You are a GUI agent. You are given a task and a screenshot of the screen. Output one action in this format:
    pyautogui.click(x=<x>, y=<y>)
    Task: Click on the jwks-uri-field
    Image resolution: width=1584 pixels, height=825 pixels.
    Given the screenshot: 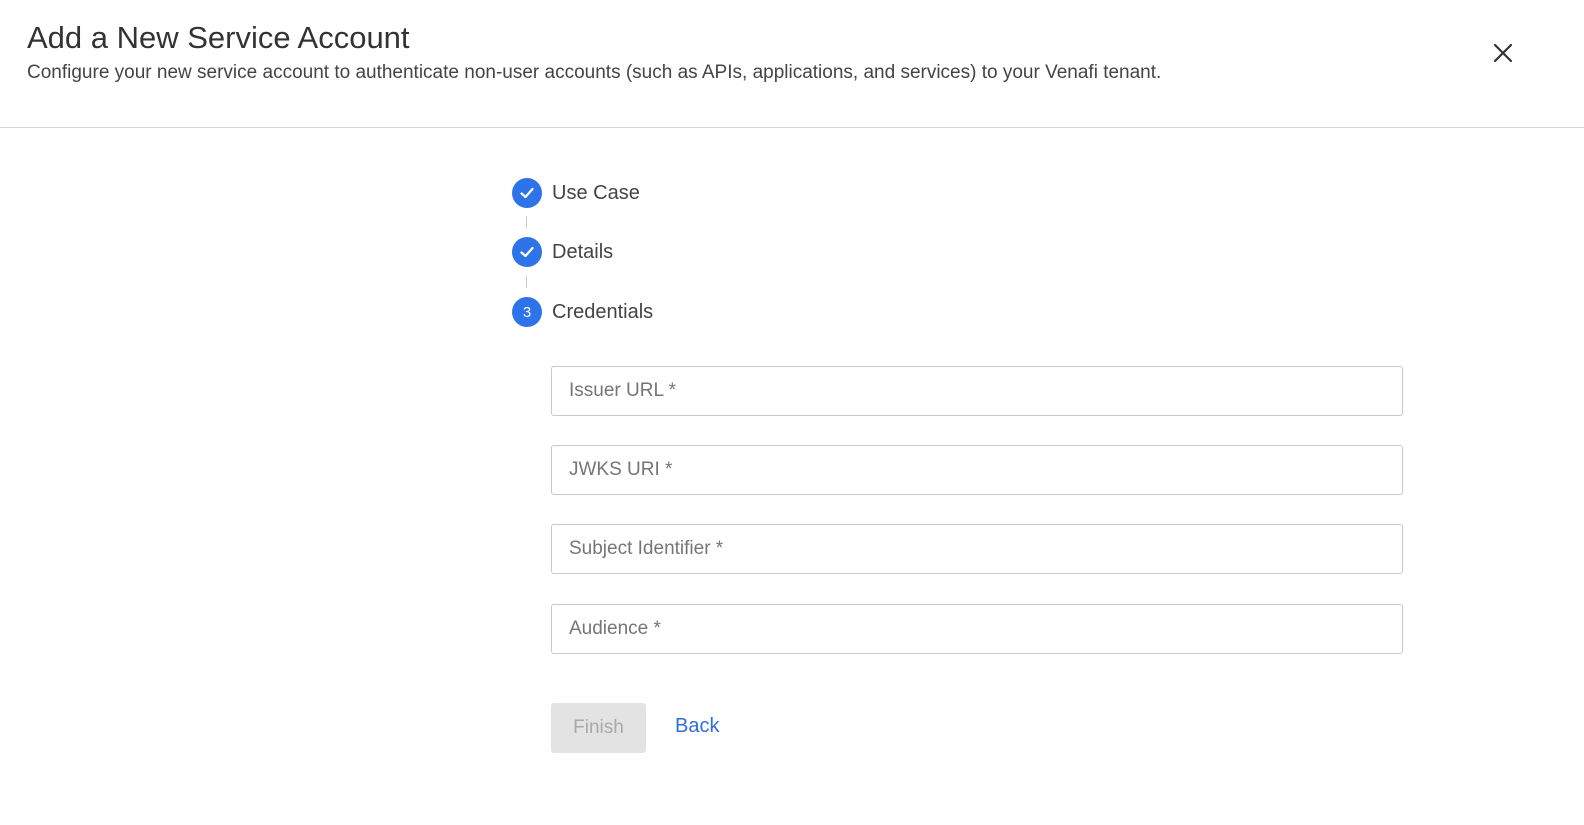 What is the action you would take?
    pyautogui.click(x=977, y=470)
    